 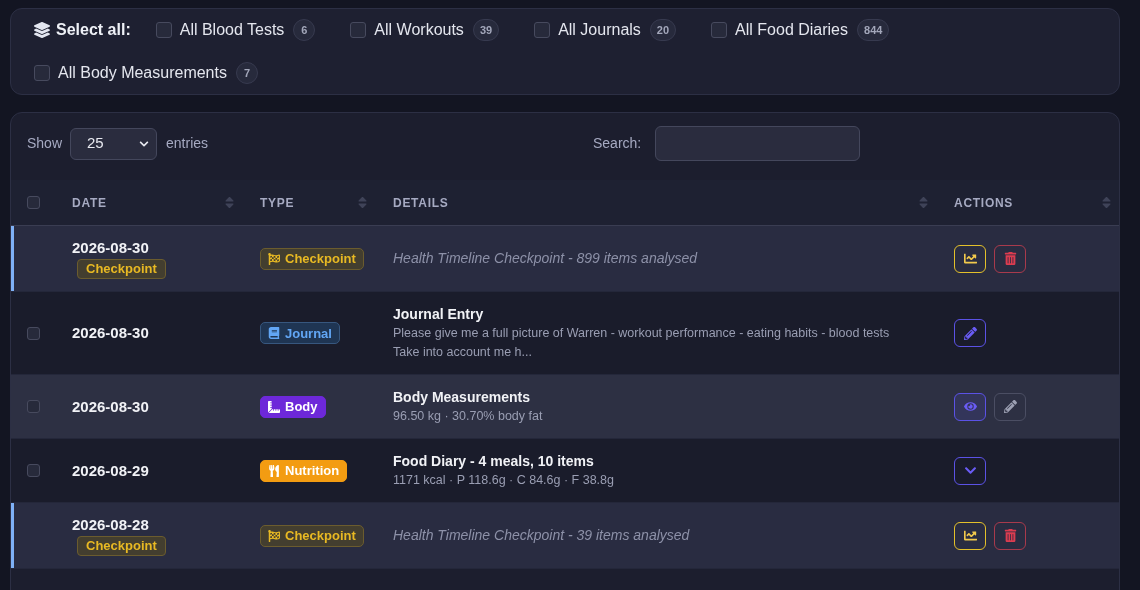 What do you see at coordinates (873, 30) in the screenshot?
I see `count-badge: 844` at bounding box center [873, 30].